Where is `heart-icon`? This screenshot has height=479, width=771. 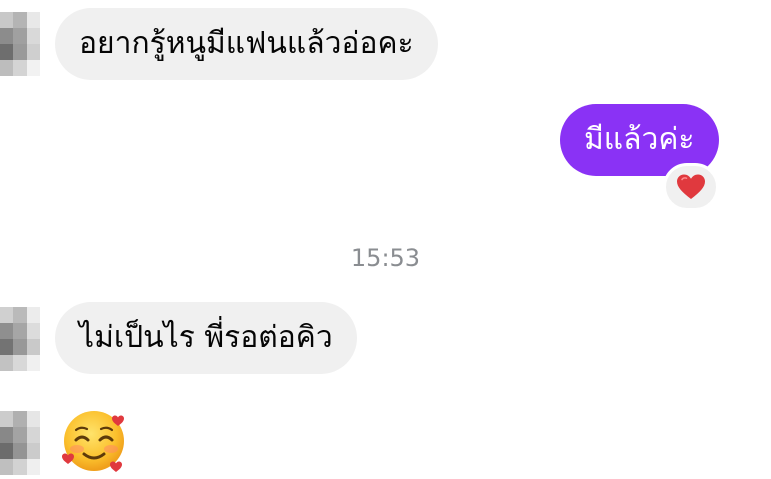
heart-icon is located at coordinates (691, 186).